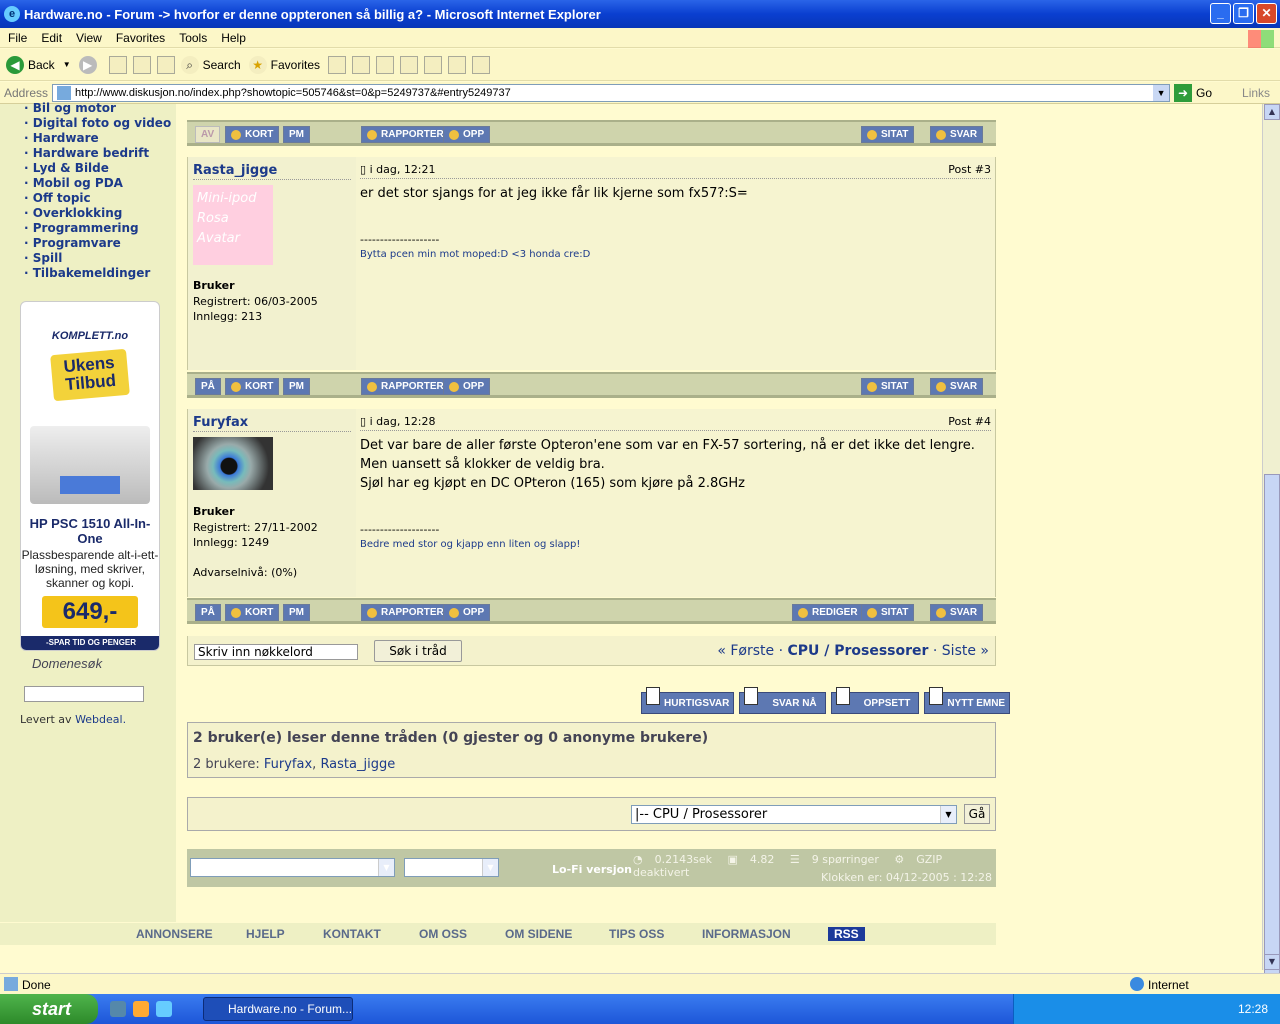 The image size is (1280, 1024). I want to click on quicklaunch-ie-icon, so click(164, 1009).